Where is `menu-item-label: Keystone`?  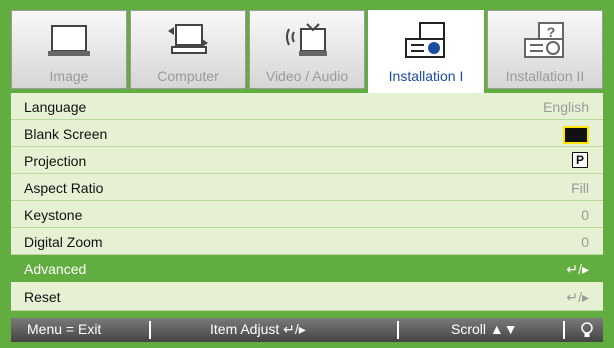
menu-item-label: Keystone is located at coordinates (53, 215).